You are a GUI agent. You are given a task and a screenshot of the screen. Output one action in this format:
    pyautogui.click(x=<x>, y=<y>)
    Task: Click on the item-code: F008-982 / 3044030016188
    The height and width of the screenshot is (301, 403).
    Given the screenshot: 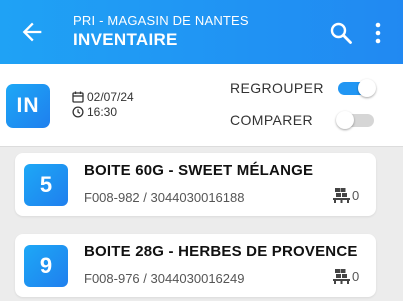 What is the action you would take?
    pyautogui.click(x=164, y=197)
    